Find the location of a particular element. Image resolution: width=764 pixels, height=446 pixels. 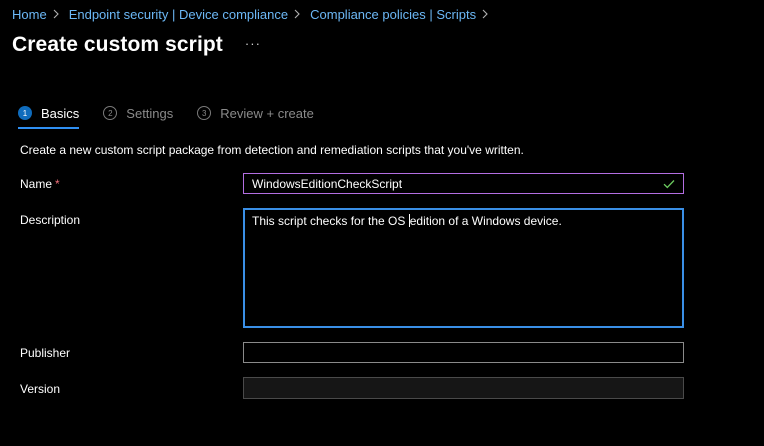

breadcrumb-home-link: Home is located at coordinates (29, 14).